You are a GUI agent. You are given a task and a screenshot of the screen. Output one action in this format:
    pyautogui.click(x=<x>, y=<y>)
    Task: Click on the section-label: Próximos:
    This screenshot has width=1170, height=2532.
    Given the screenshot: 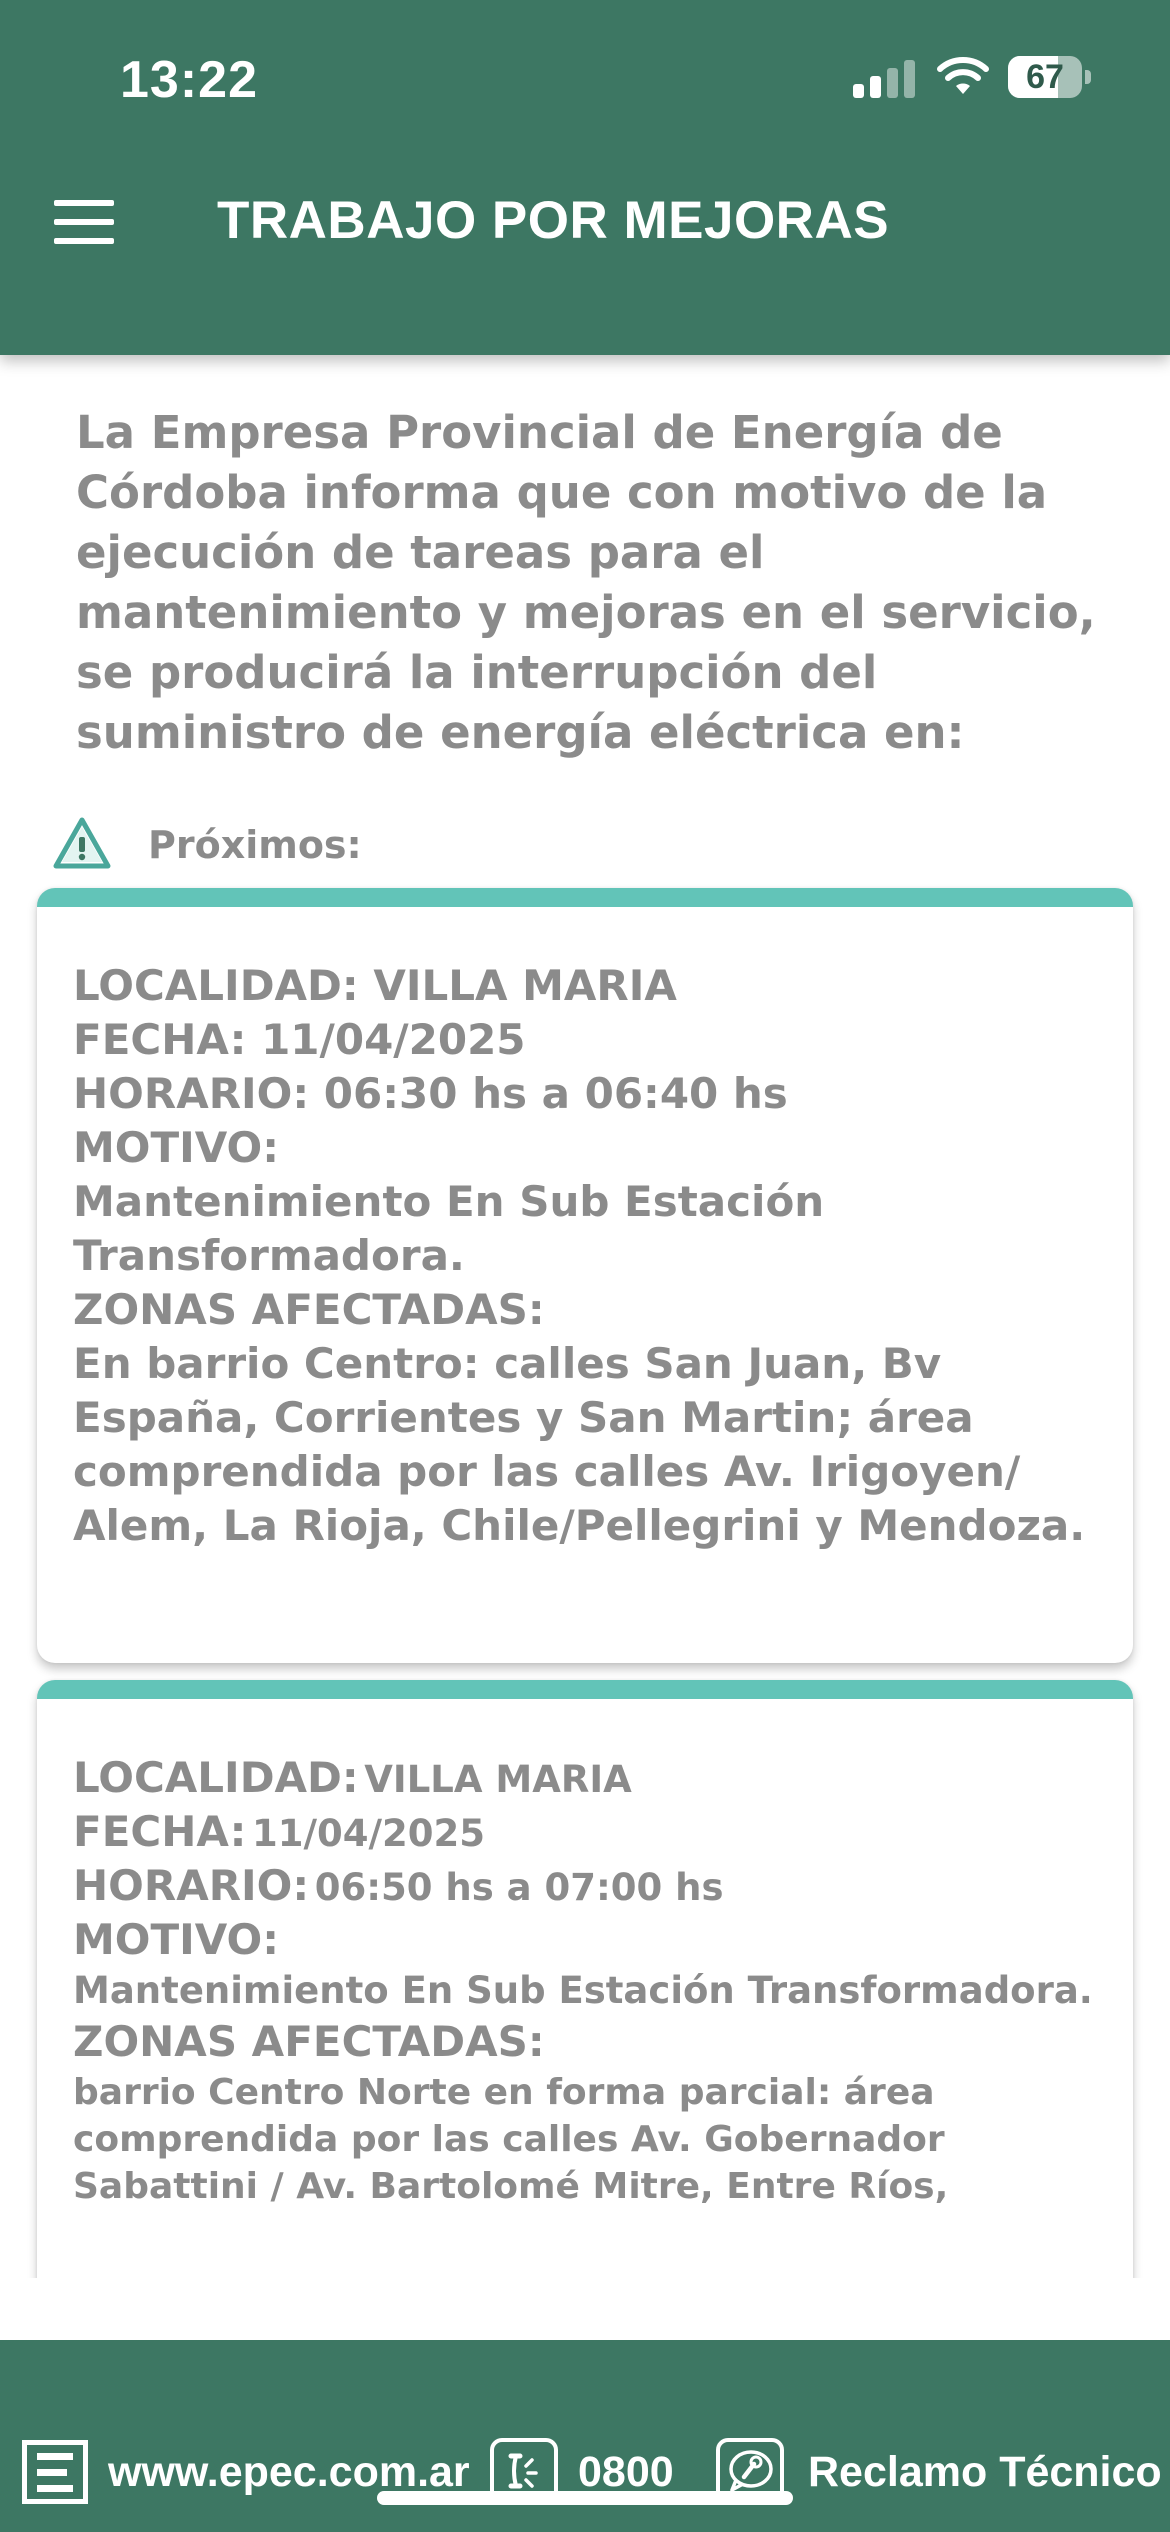 What is the action you would take?
    pyautogui.click(x=255, y=845)
    